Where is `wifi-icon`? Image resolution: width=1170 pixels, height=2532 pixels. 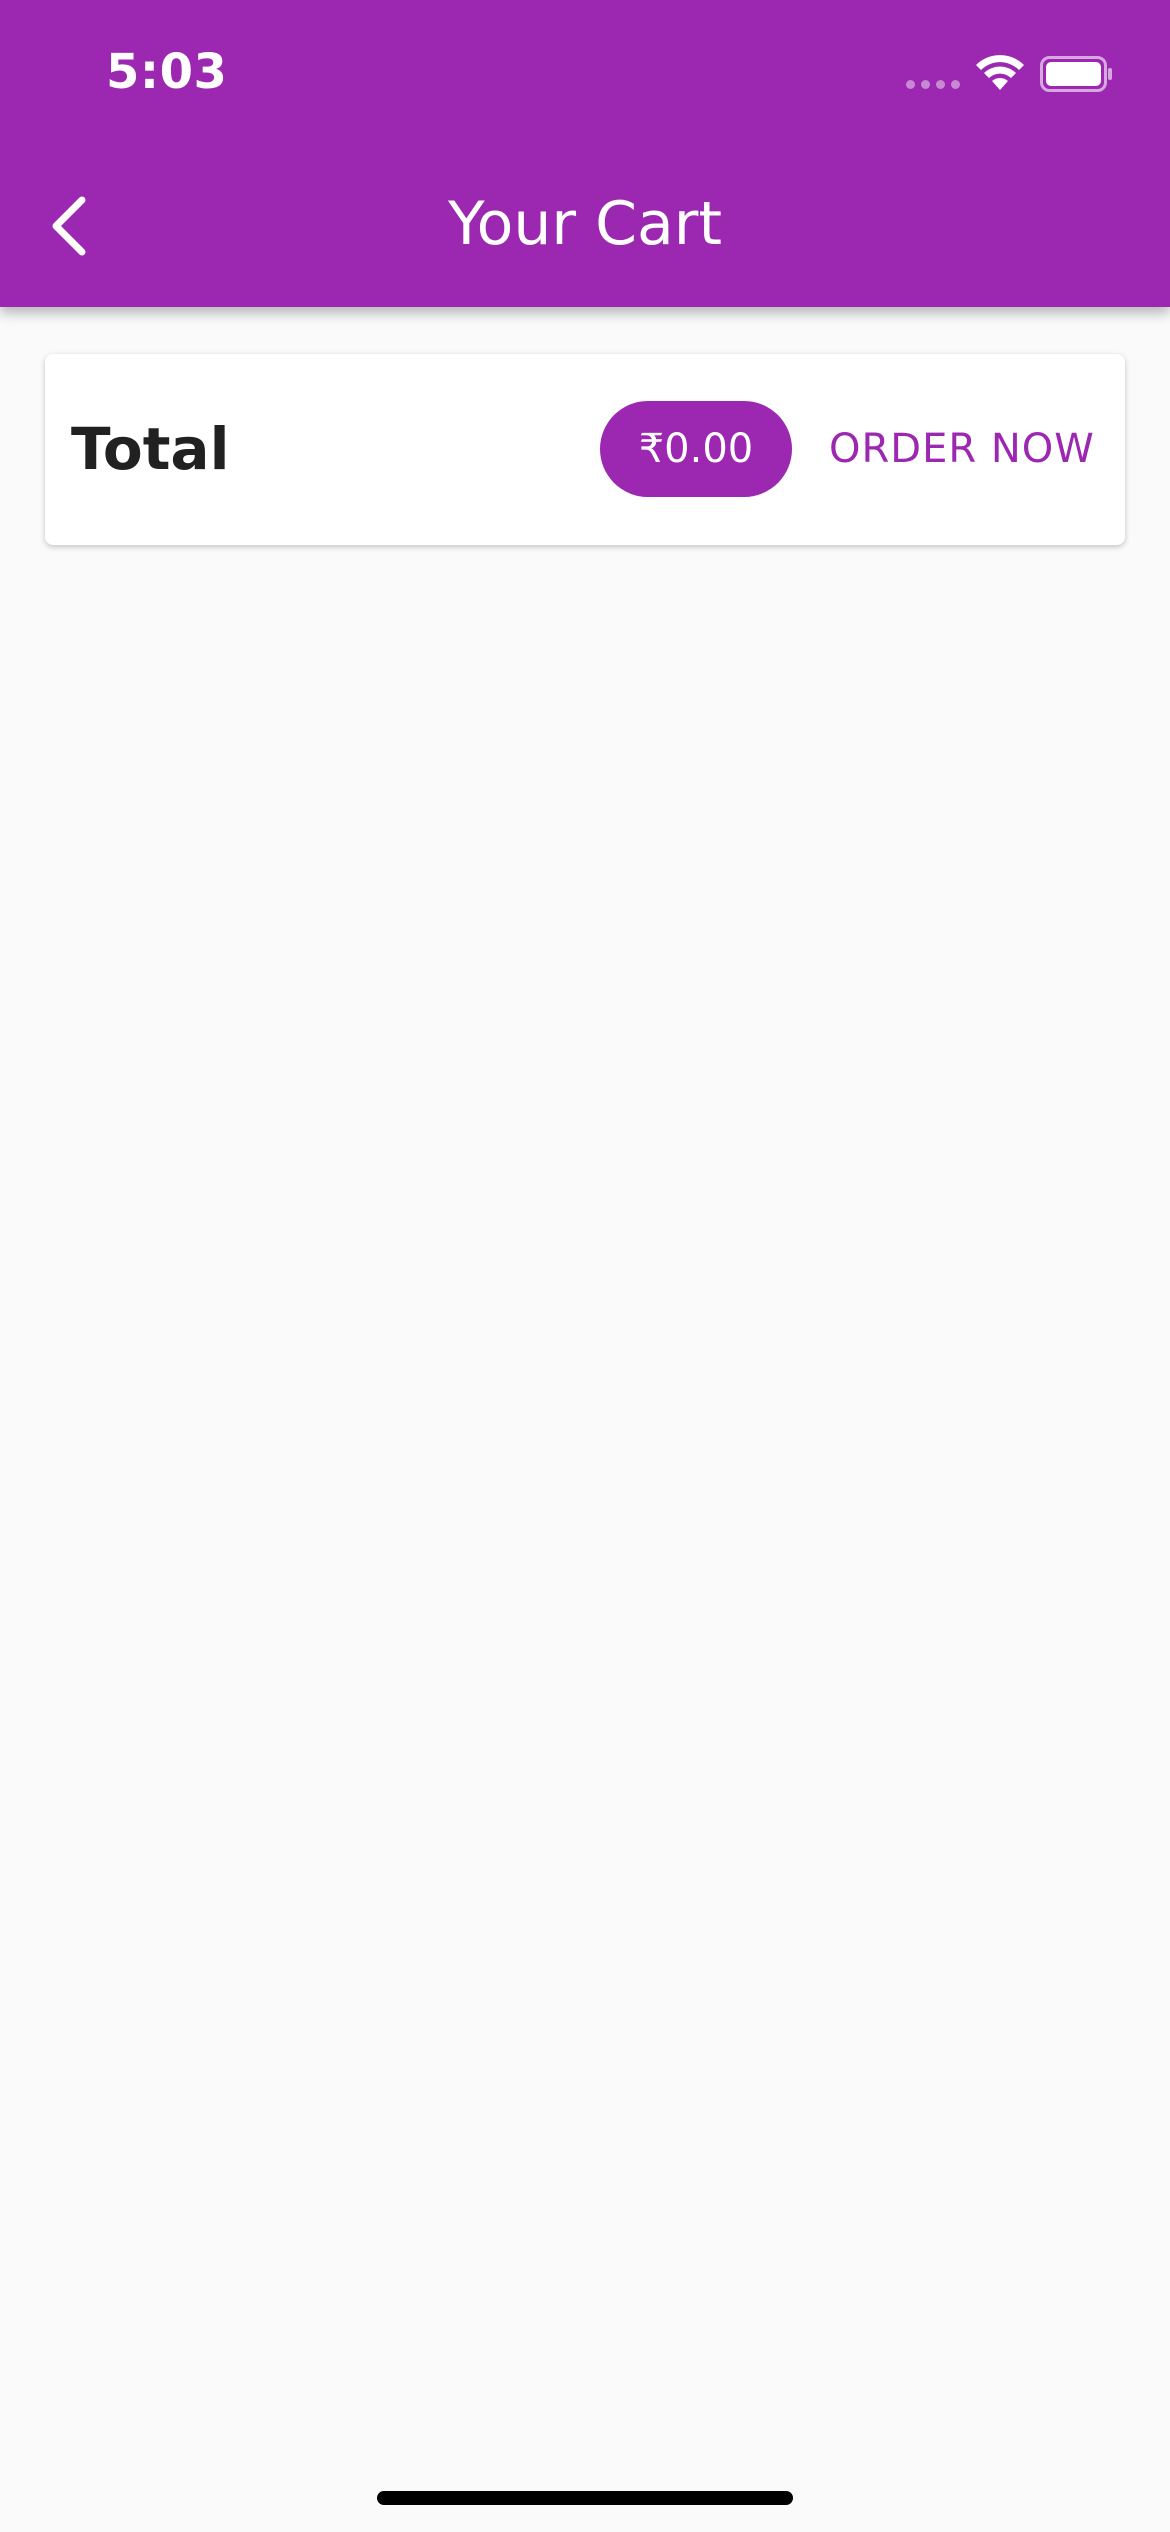 wifi-icon is located at coordinates (1000, 72).